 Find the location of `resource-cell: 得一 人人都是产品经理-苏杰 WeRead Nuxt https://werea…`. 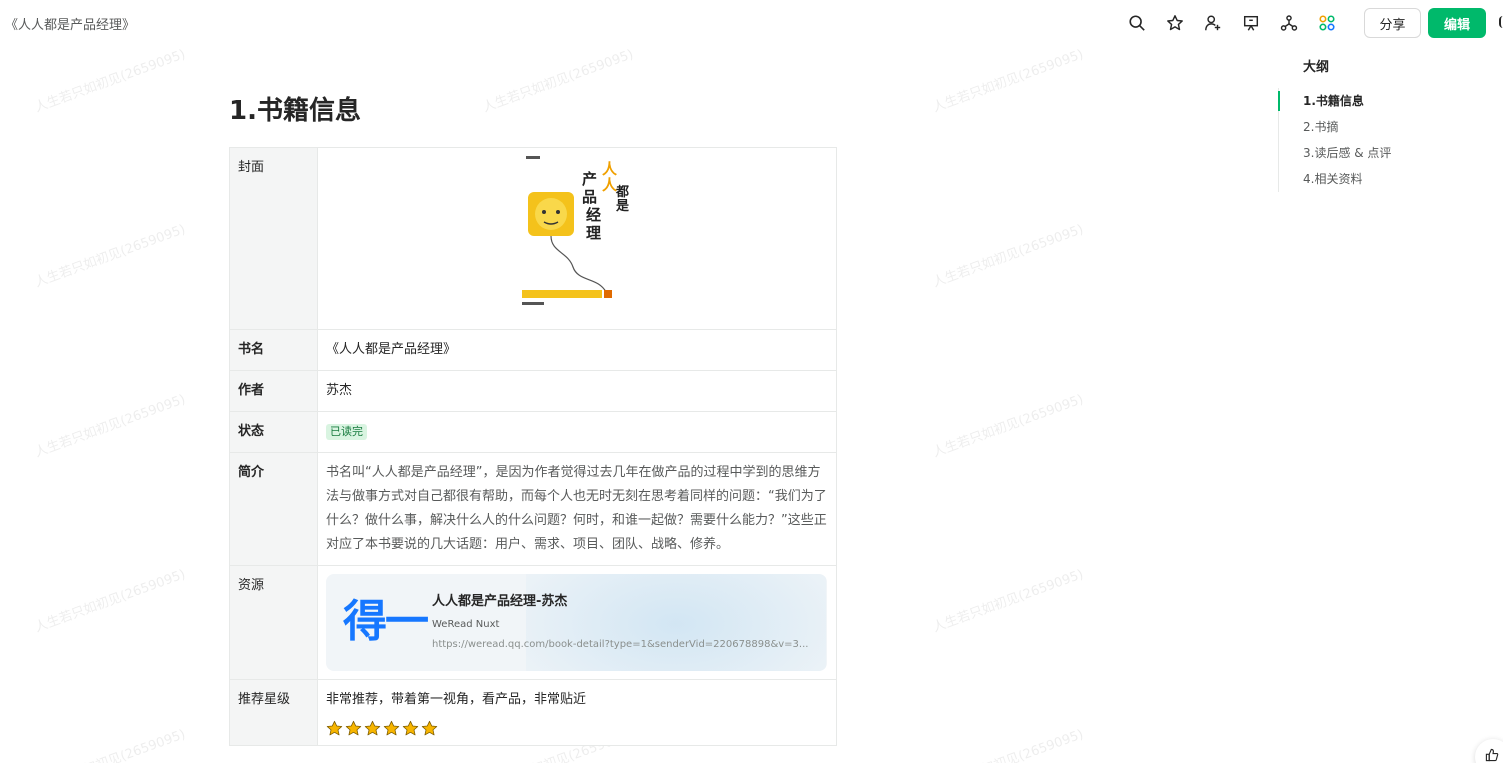

resource-cell: 得一 人人都是产品经理-苏杰 WeRead Nuxt https://werea… is located at coordinates (577, 622).